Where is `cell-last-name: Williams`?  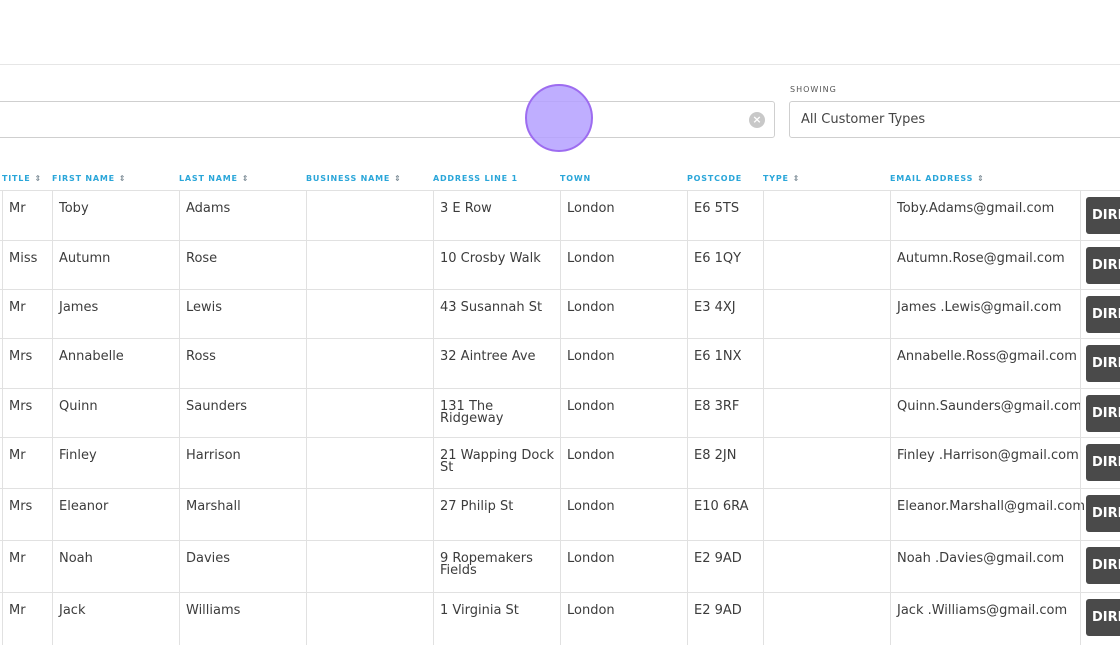 cell-last-name: Williams is located at coordinates (242, 619).